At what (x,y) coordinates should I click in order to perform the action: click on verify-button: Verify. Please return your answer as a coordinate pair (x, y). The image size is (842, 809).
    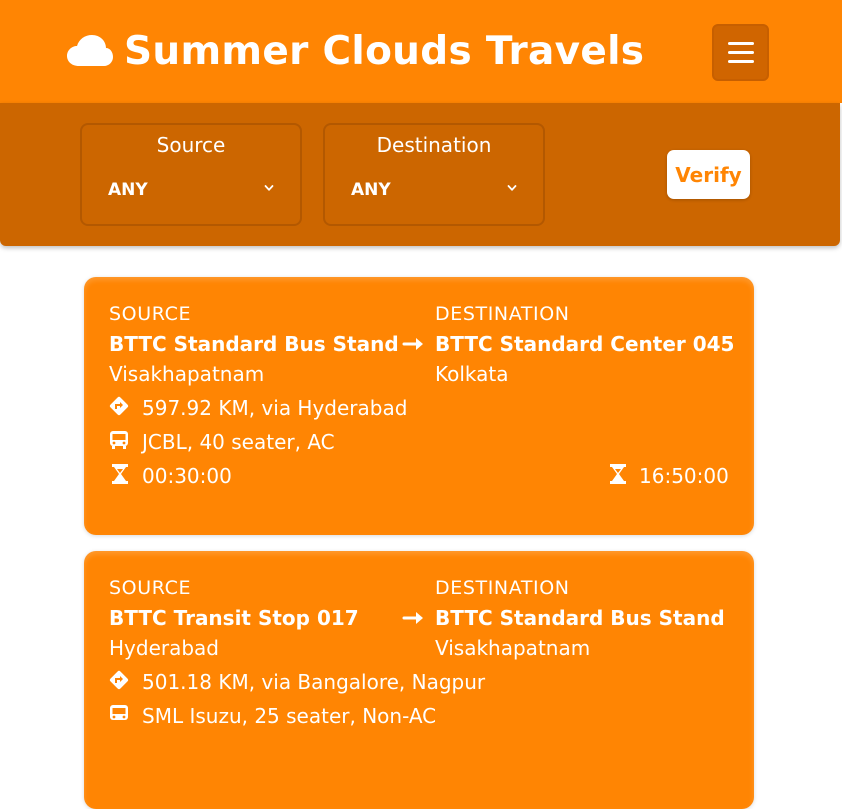
    Looking at the image, I should click on (708, 174).